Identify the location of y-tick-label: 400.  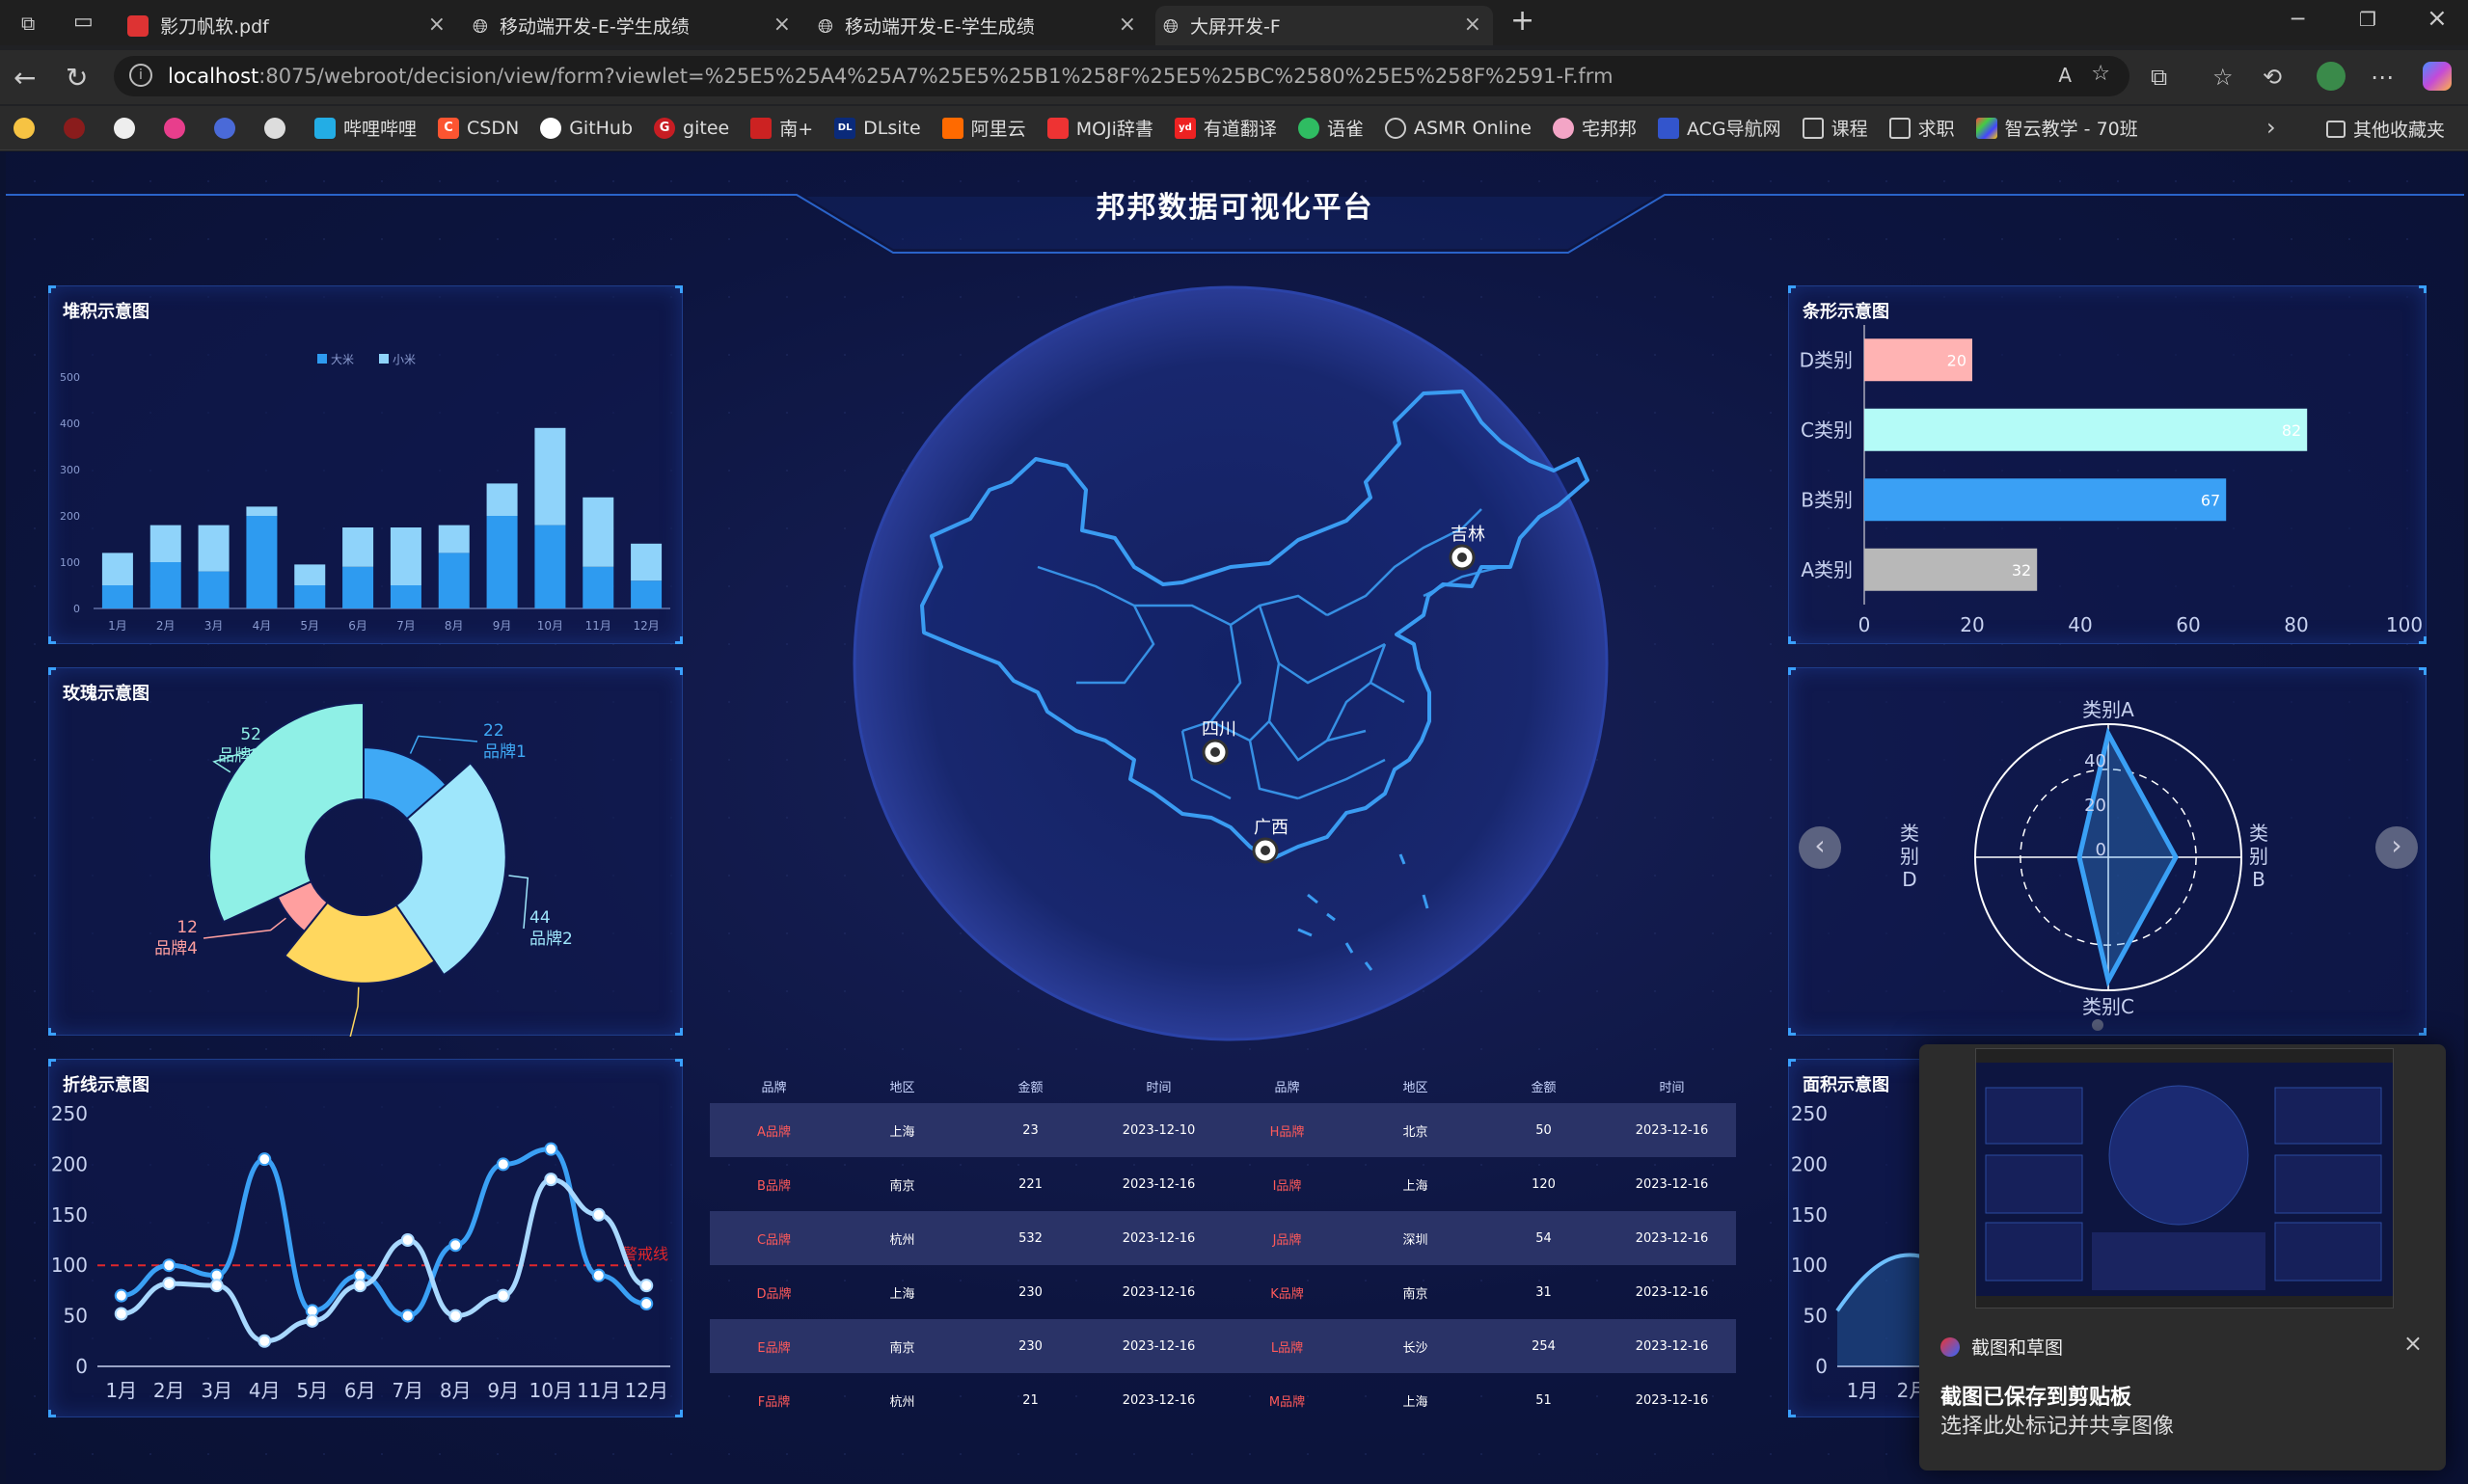
(70, 424).